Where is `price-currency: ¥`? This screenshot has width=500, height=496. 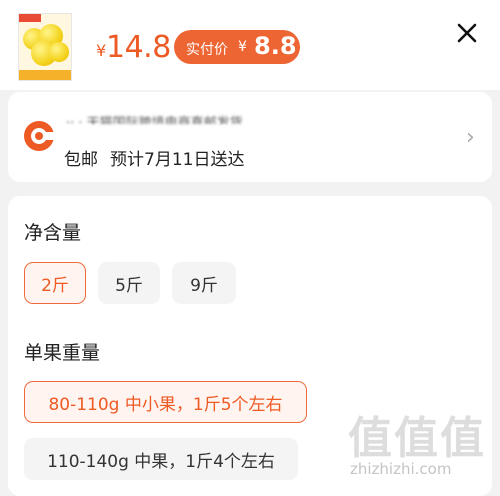 price-currency: ¥ is located at coordinates (101, 50).